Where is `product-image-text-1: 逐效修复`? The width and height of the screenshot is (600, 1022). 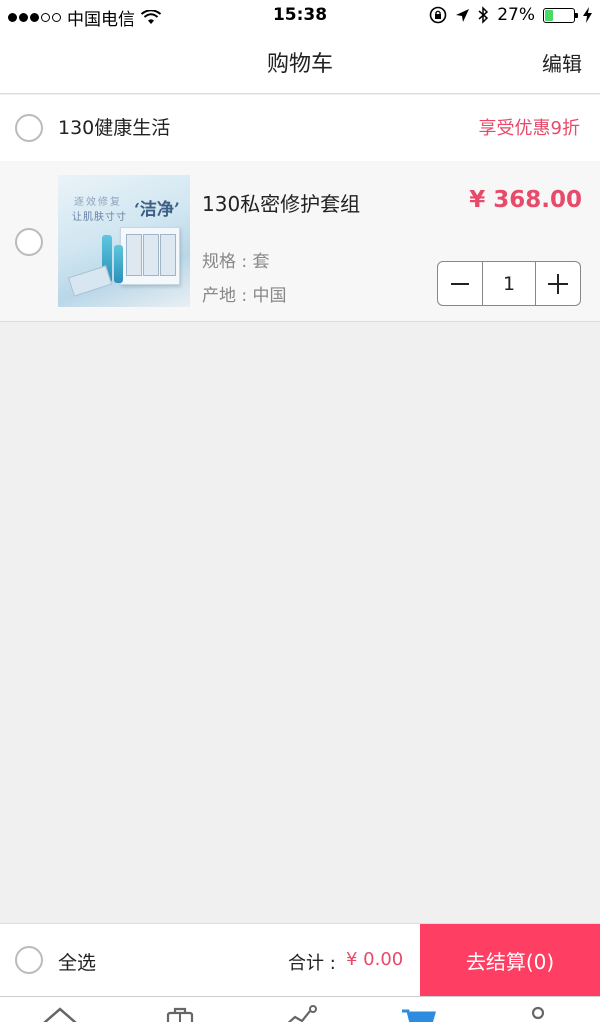
product-image-text-1: 逐效修复 is located at coordinates (98, 202).